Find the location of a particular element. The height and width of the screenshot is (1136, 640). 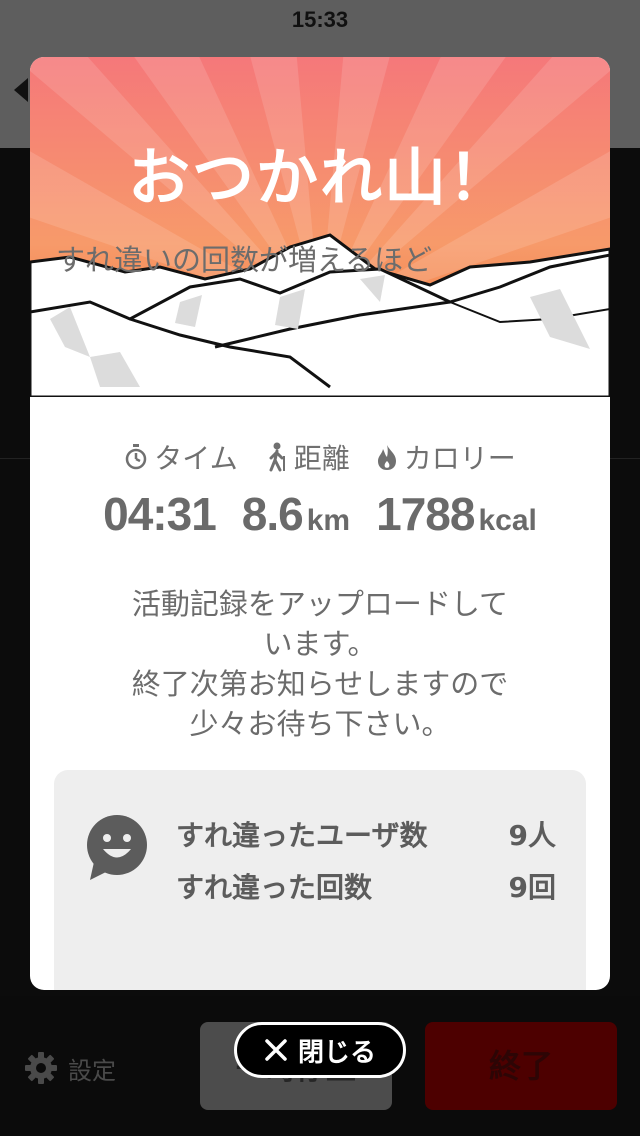

stat-label-calorie: カロリー is located at coordinates (446, 457).